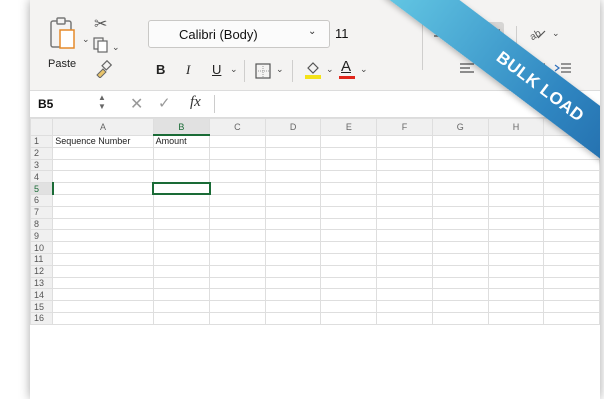  What do you see at coordinates (460, 177) in the screenshot?
I see `cell-g4` at bounding box center [460, 177].